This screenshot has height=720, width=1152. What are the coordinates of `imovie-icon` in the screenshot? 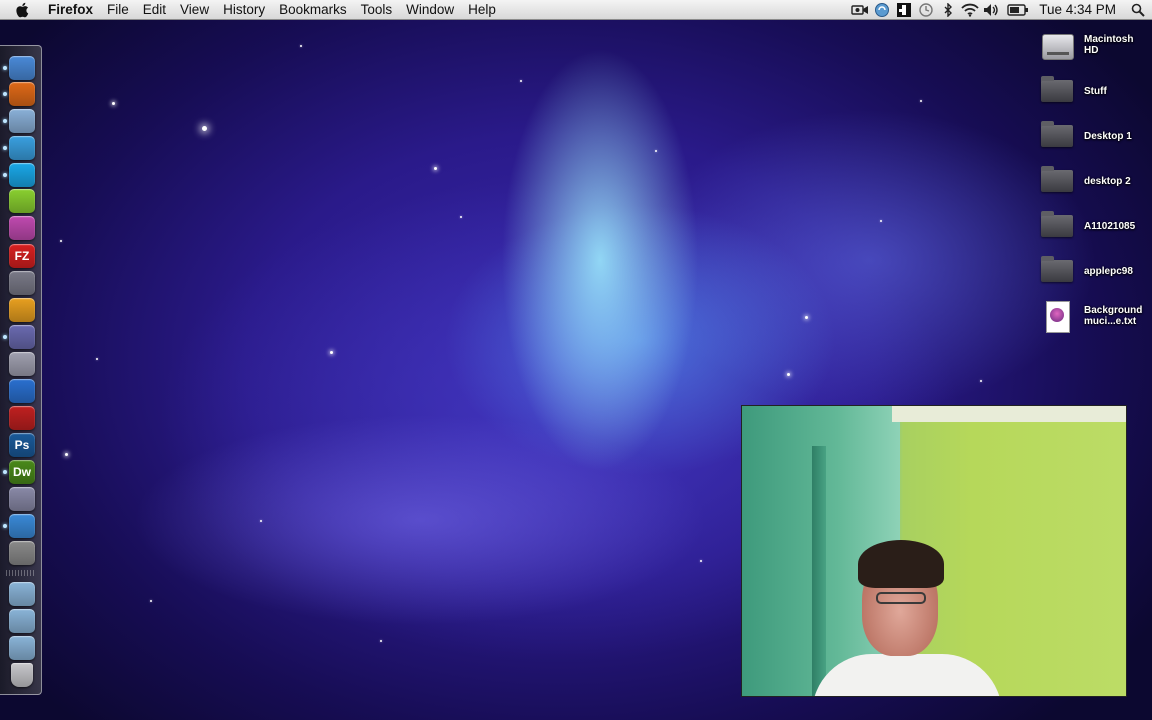 It's located at (22, 337).